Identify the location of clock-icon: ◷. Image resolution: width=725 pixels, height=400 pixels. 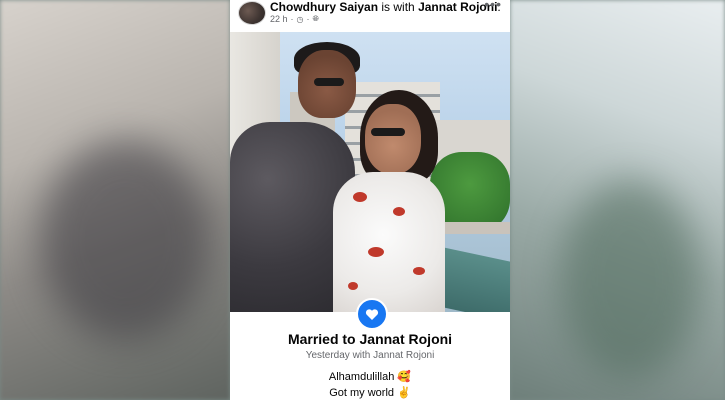
(300, 19).